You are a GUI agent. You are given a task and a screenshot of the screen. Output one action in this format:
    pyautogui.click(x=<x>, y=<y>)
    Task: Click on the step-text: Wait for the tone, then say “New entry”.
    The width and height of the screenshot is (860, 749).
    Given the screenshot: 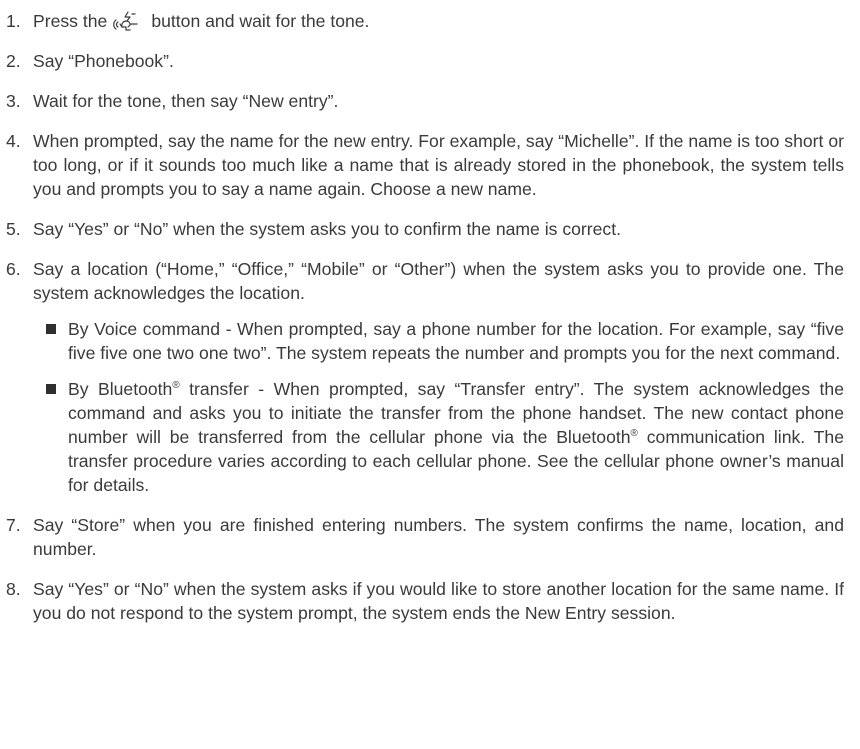 What is the action you would take?
    pyautogui.click(x=186, y=101)
    